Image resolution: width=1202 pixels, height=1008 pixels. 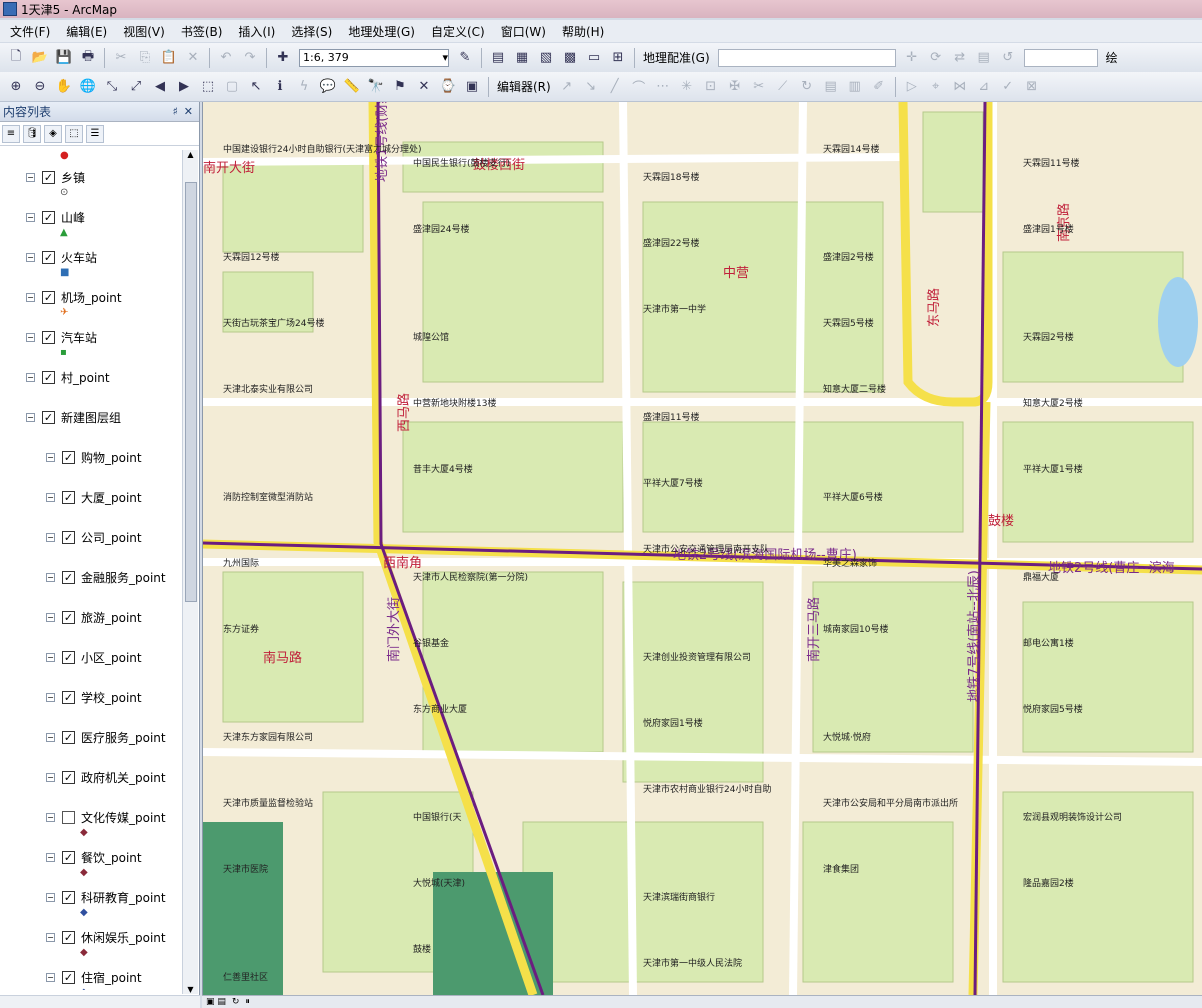 What do you see at coordinates (328, 87) in the screenshot?
I see `html-popup-icon: 💬` at bounding box center [328, 87].